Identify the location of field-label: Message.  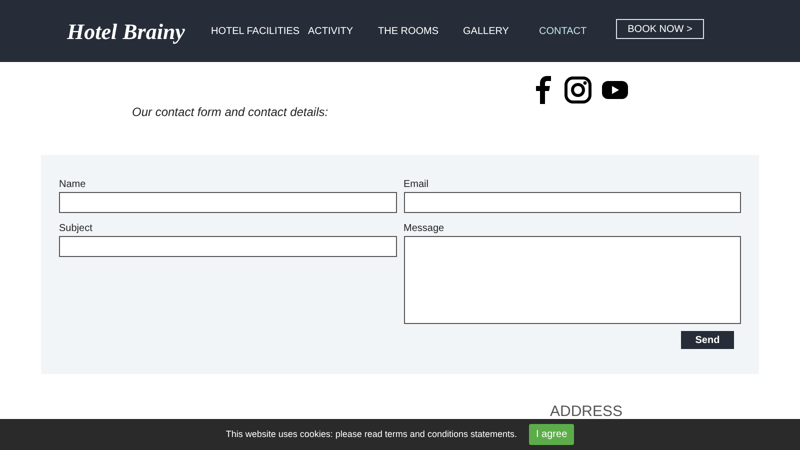
(424, 229).